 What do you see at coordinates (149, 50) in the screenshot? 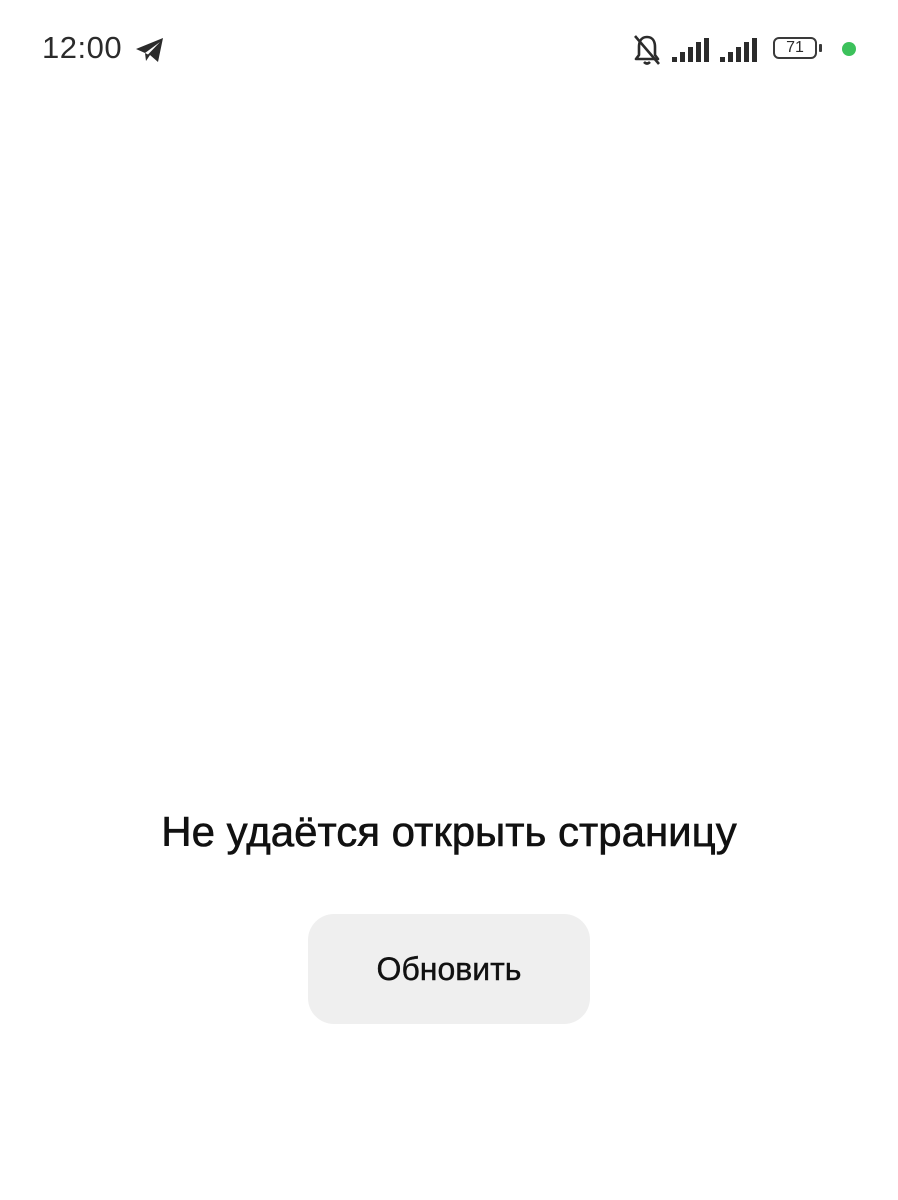
I see `telegram-icon` at bounding box center [149, 50].